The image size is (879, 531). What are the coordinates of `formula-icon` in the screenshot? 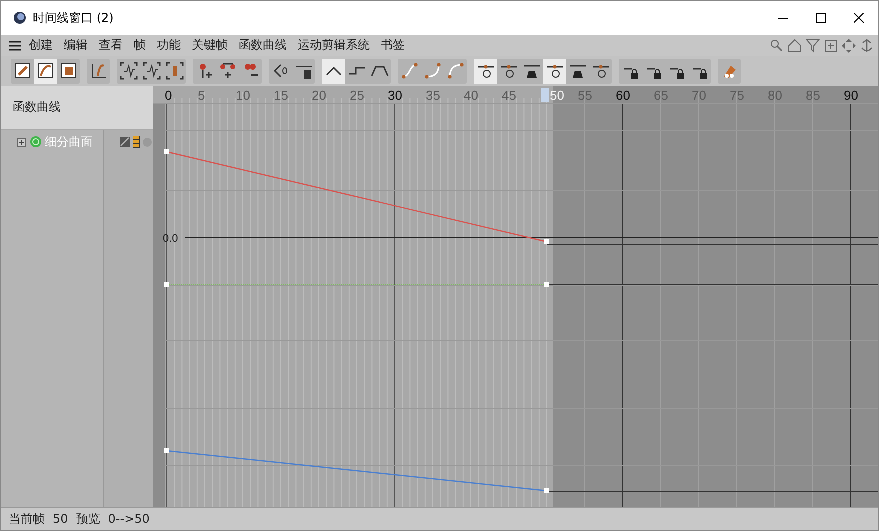 It's located at (99, 71).